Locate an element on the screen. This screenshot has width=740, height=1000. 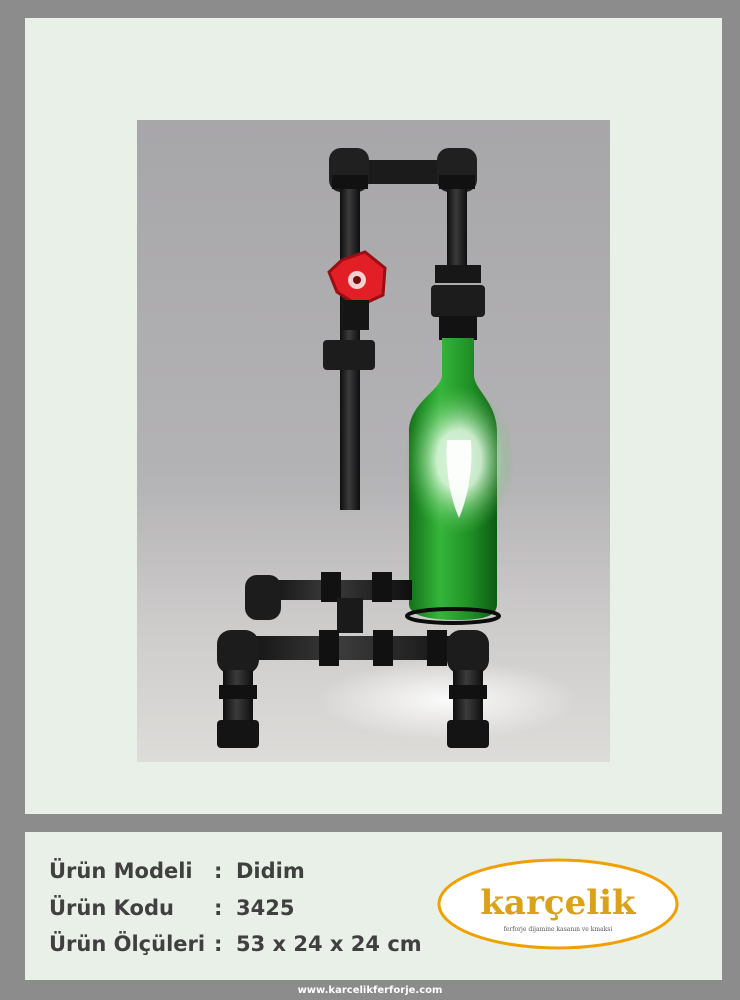
product-size-row: Ürün Ölçüleri:53 x 24 x 24 cm is located at coordinates (235, 944).